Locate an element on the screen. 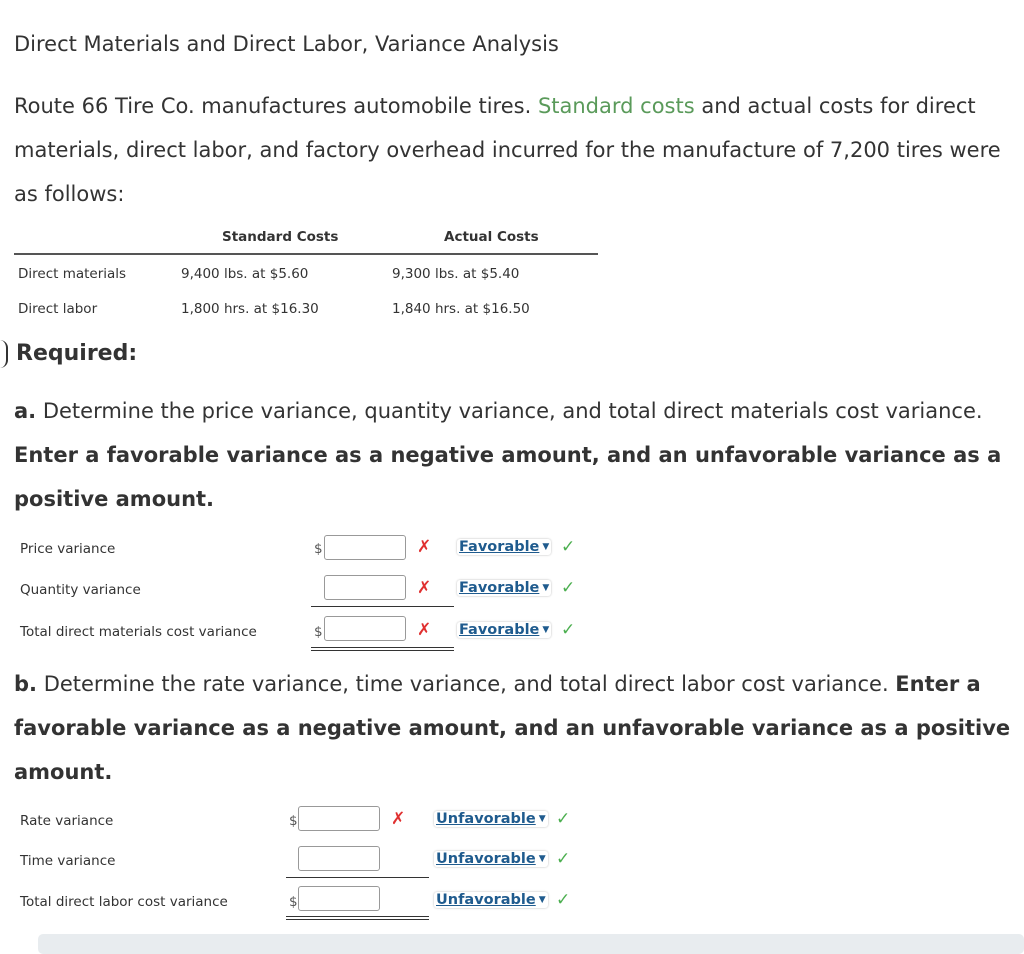 This screenshot has height=954, width=1024. price-variance-select: Favorable ▼ is located at coordinates (504, 547).